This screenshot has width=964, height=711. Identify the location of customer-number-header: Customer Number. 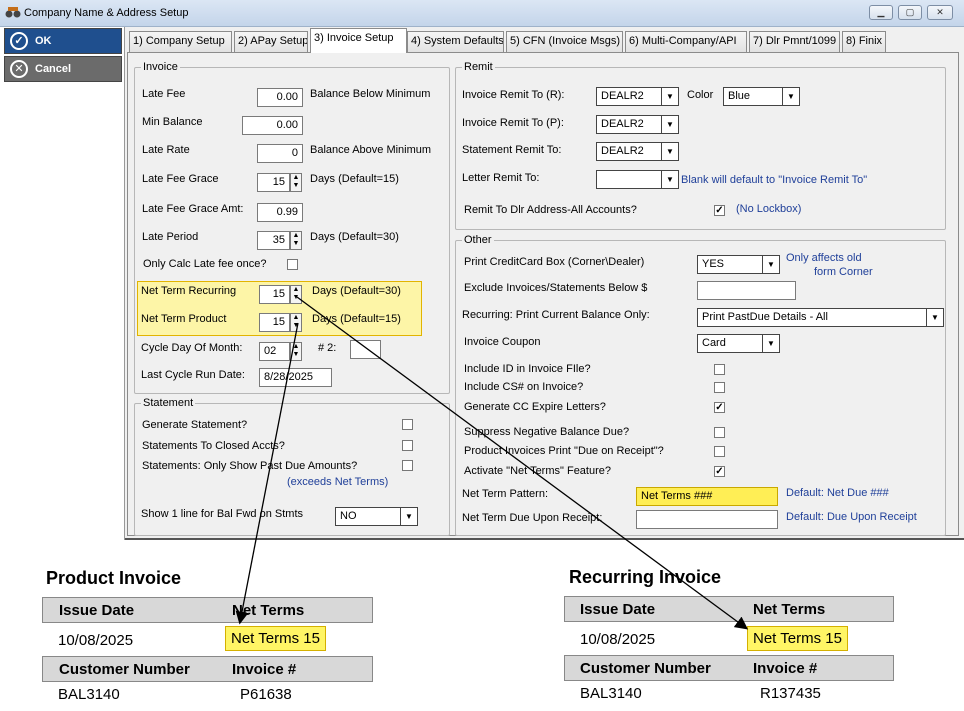
(124, 669).